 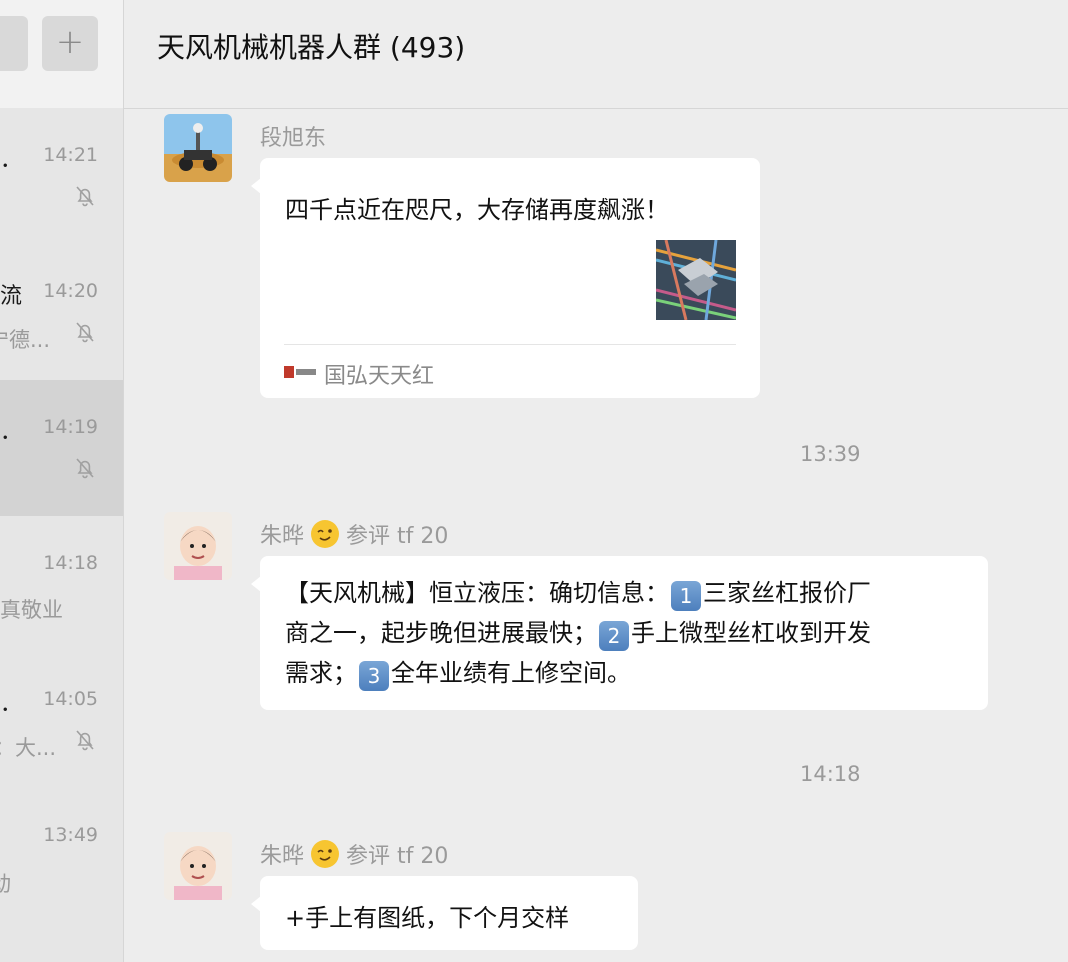 What do you see at coordinates (31, 610) in the screenshot?
I see `conversation-preview: 真敬业` at bounding box center [31, 610].